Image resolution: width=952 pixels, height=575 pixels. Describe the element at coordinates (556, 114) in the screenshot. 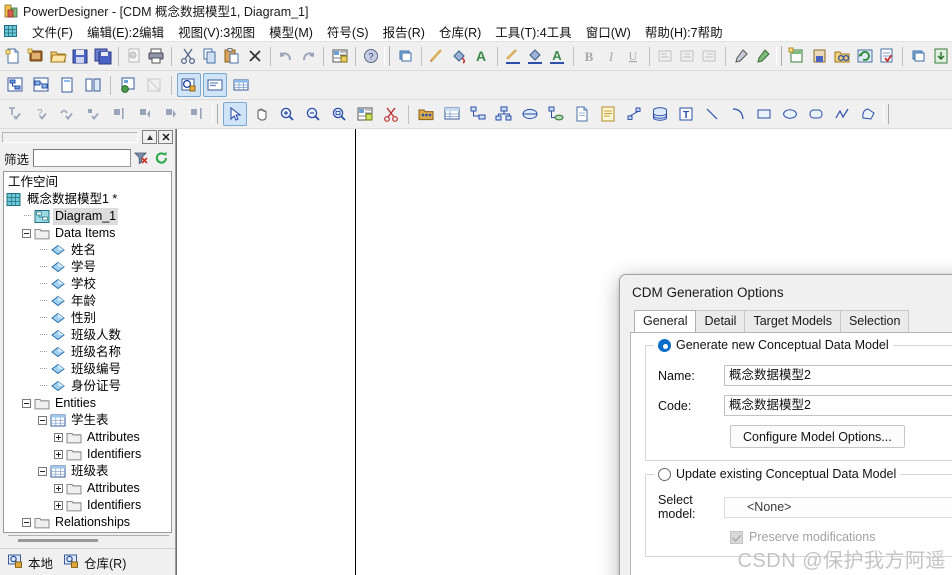

I see `association-link-icon` at that location.